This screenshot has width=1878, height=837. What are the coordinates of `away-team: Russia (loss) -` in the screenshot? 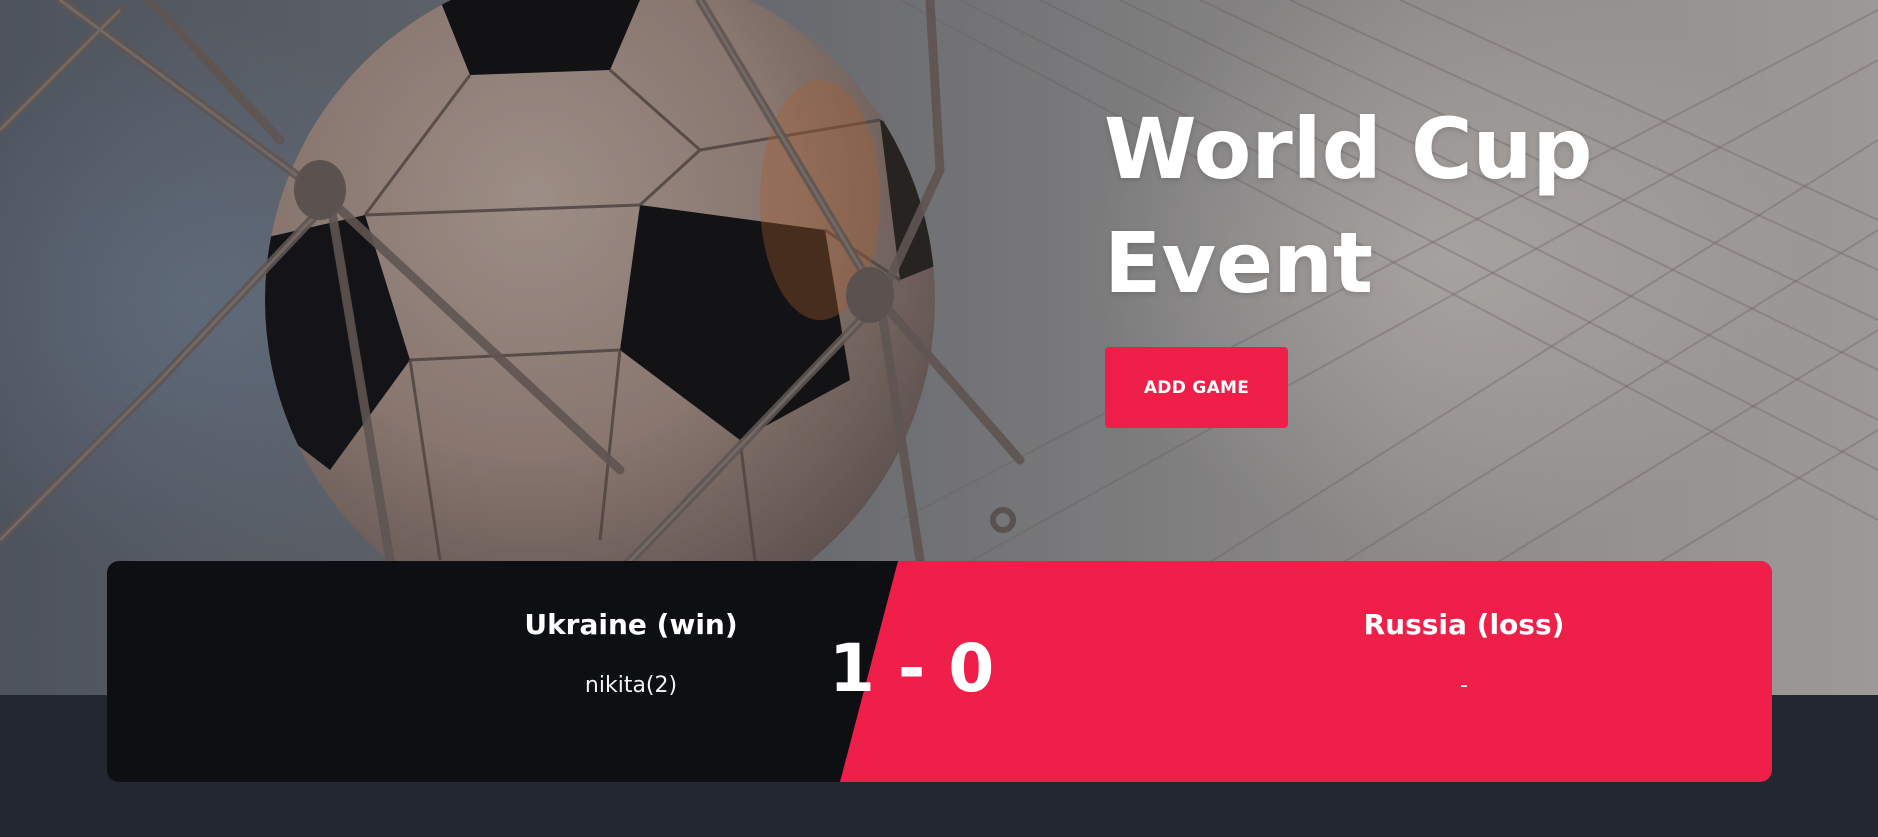 It's located at (1464, 653).